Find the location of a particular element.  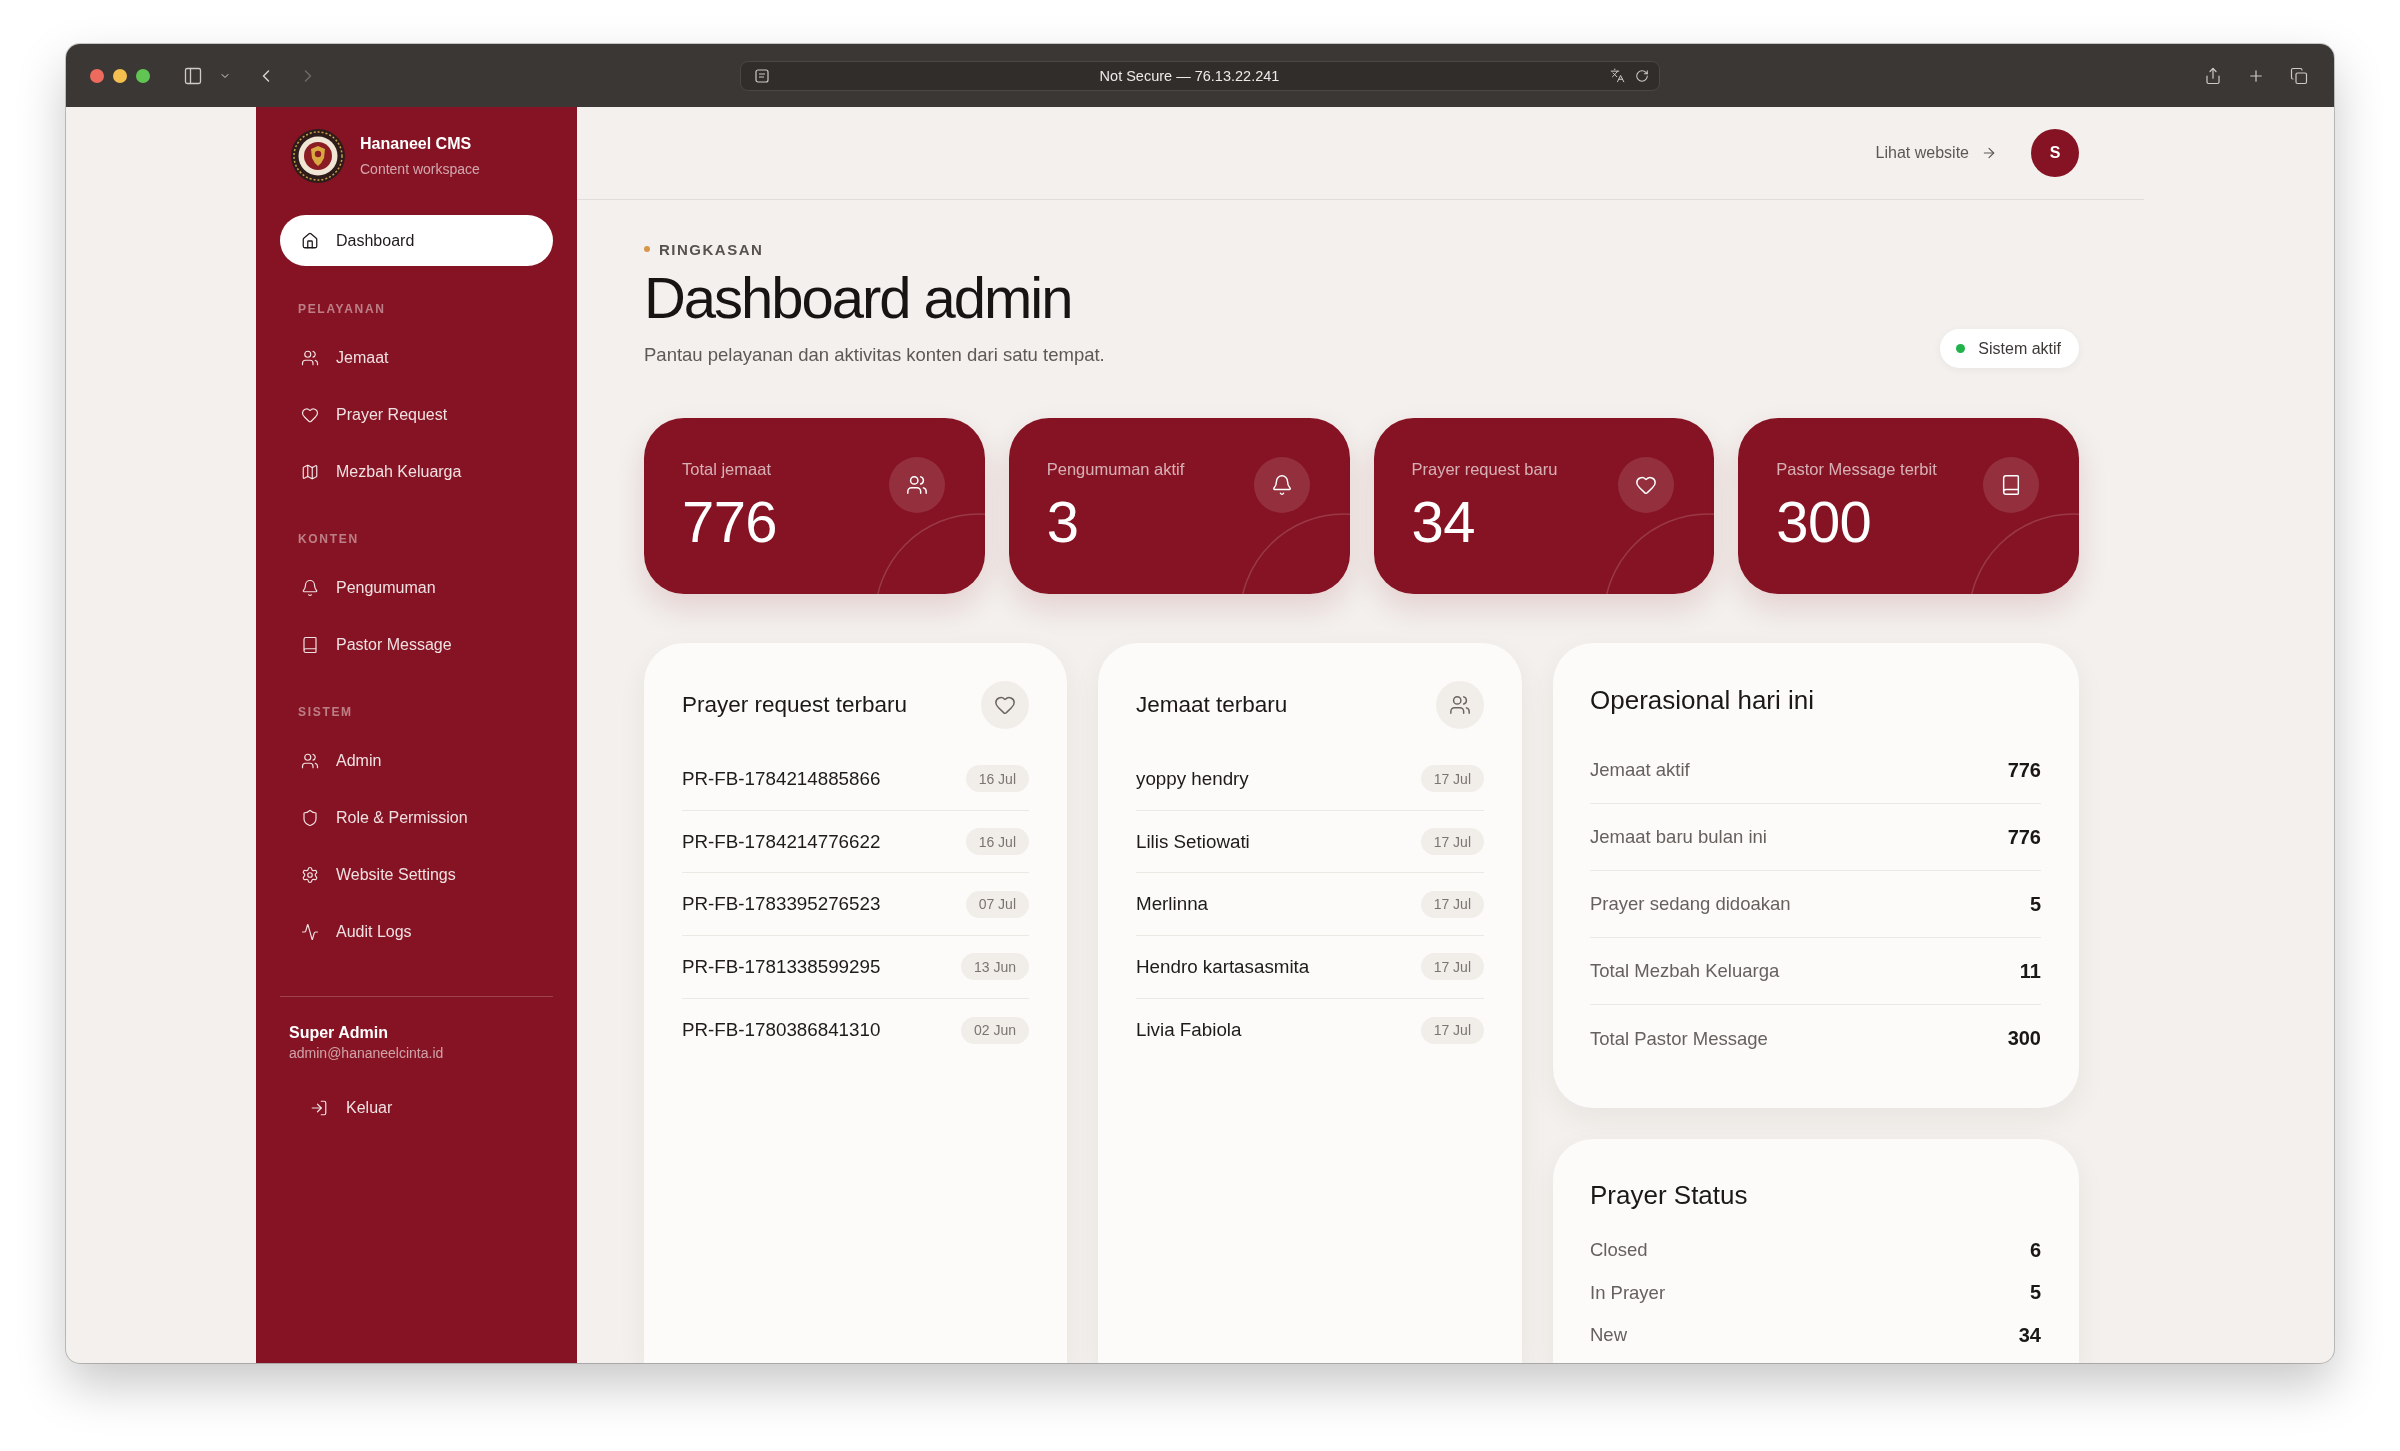

metric-value: 5 is located at coordinates (2035, 904).